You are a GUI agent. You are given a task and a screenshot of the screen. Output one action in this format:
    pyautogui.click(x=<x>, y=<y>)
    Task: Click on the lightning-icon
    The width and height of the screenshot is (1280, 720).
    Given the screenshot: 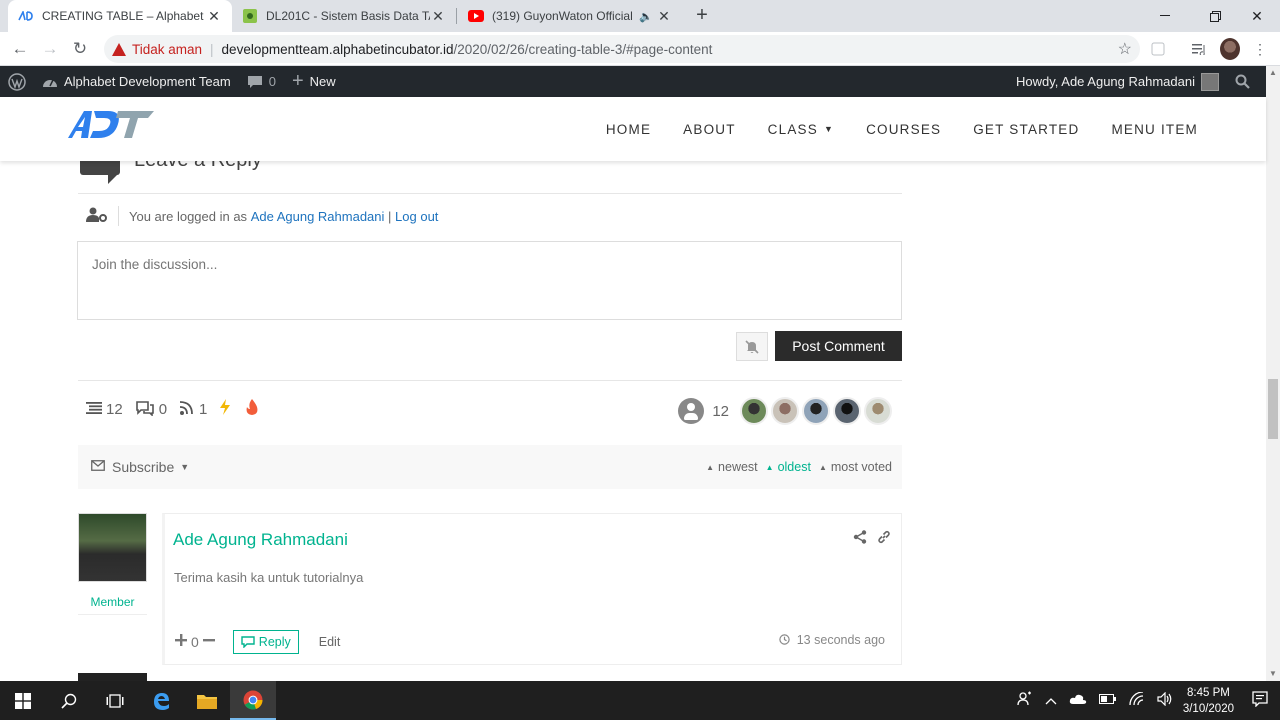 What is the action you would take?
    pyautogui.click(x=225, y=409)
    